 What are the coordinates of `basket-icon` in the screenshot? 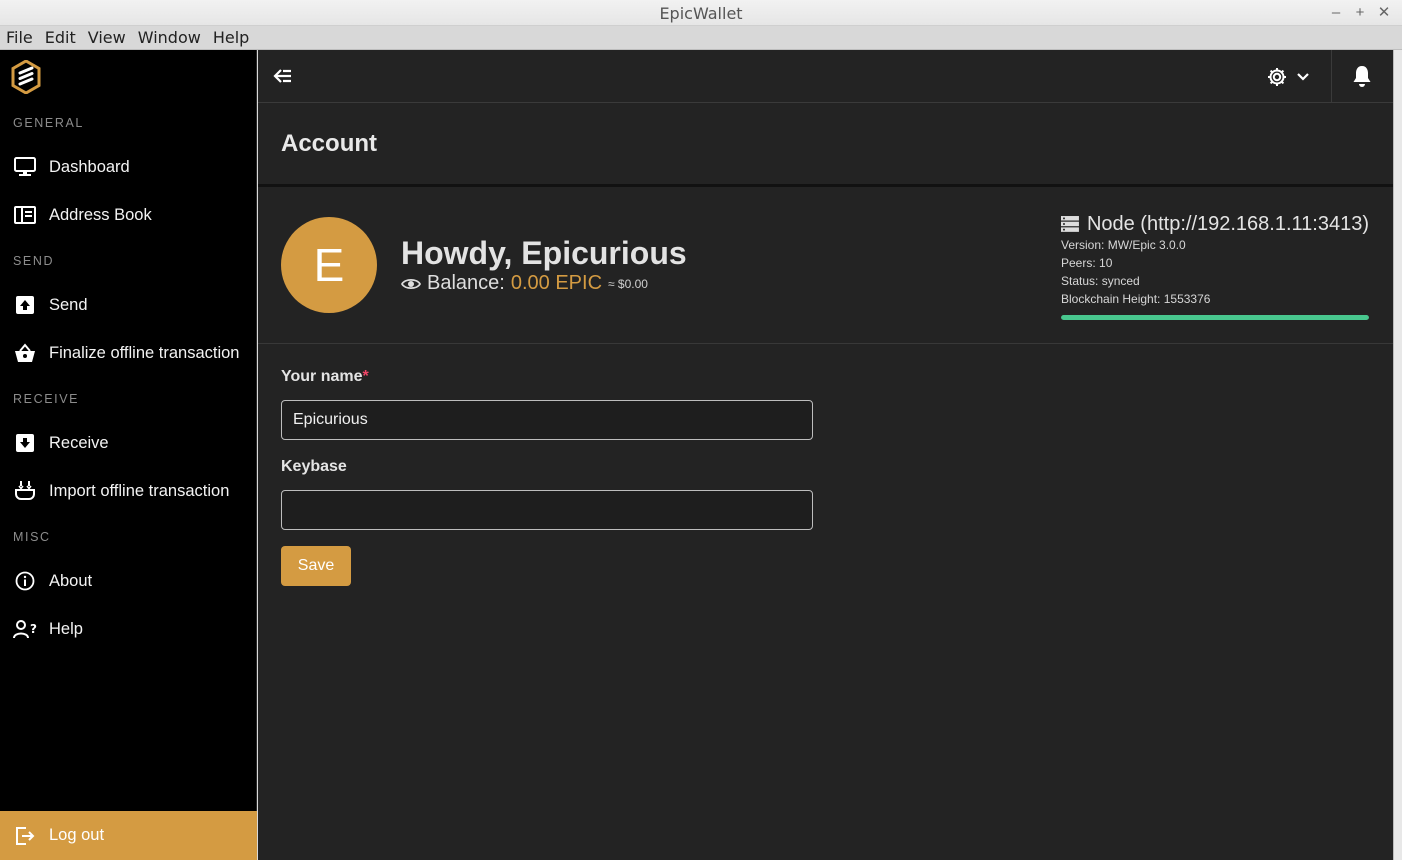 It's located at (25, 353).